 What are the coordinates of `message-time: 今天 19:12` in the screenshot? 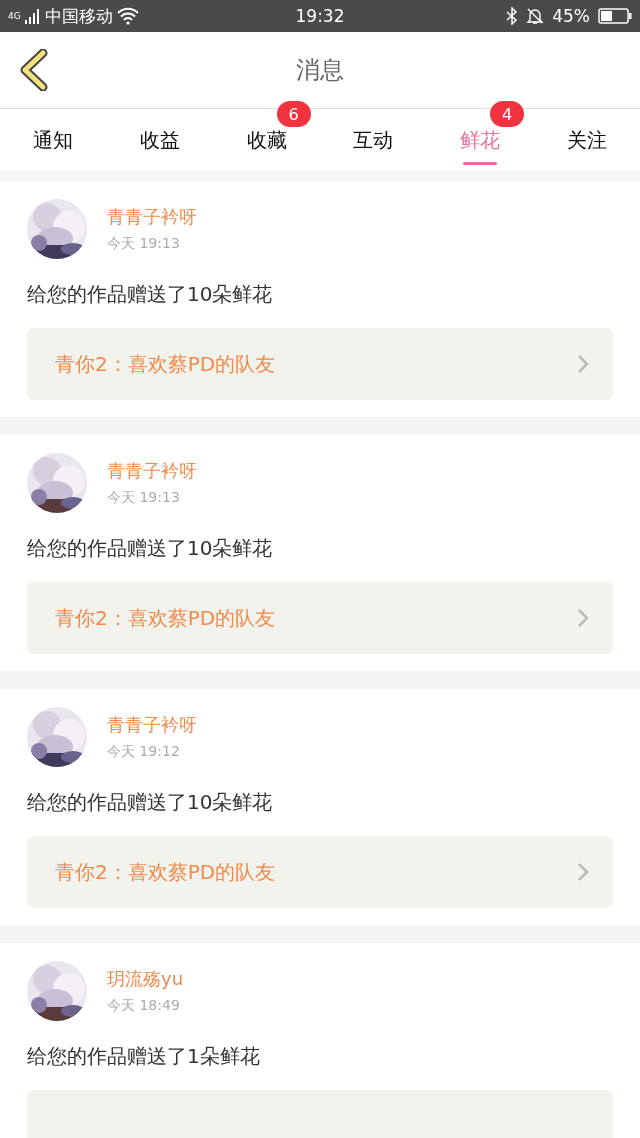 It's located at (144, 752).